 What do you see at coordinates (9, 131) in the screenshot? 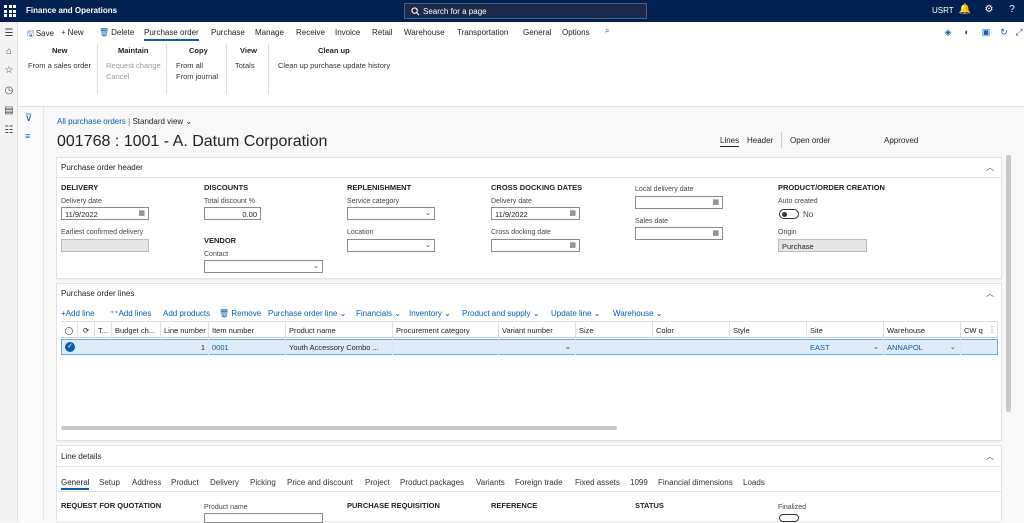
I see `modules-icon: ☷` at bounding box center [9, 131].